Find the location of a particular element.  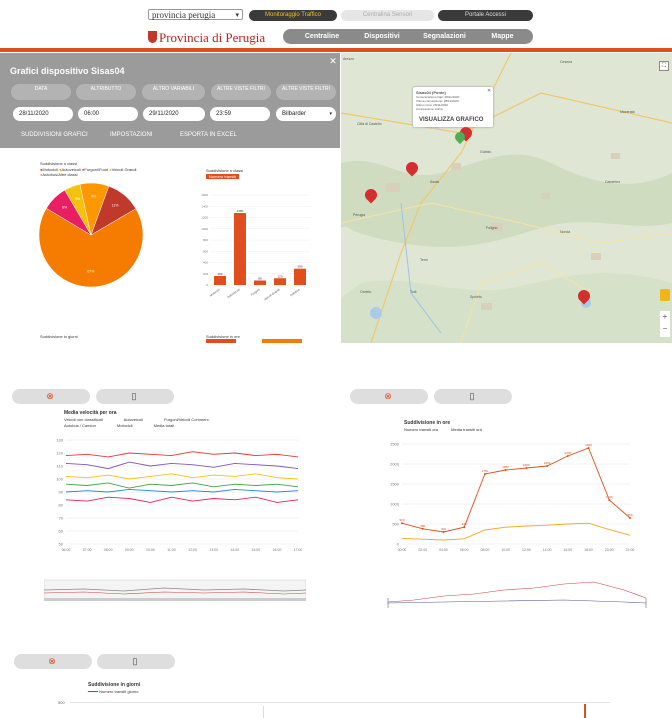

hourly-legend-item: Numero transiti ora is located at coordinates (421, 429).